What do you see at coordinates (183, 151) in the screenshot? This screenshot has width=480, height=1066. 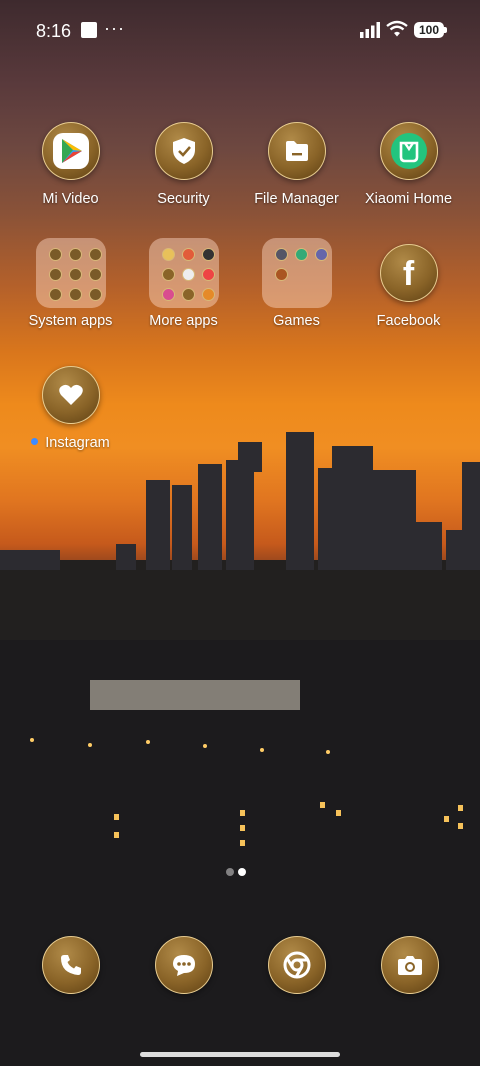 I see `shield-icon` at bounding box center [183, 151].